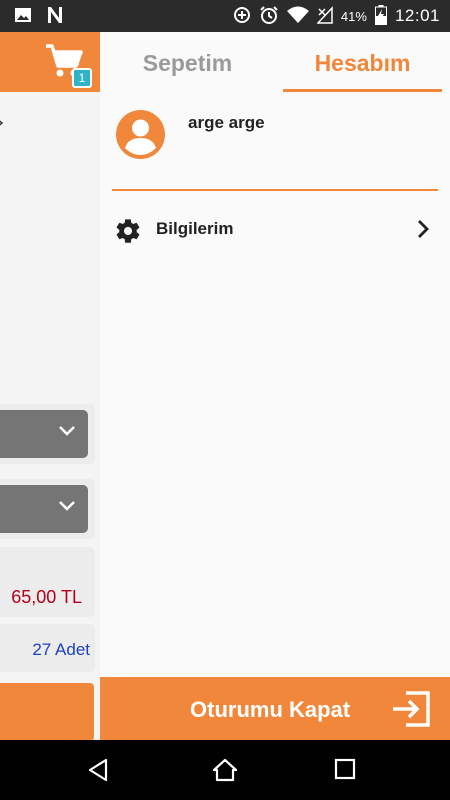  What do you see at coordinates (362, 63) in the screenshot?
I see `tab-hesabim: Hesabım` at bounding box center [362, 63].